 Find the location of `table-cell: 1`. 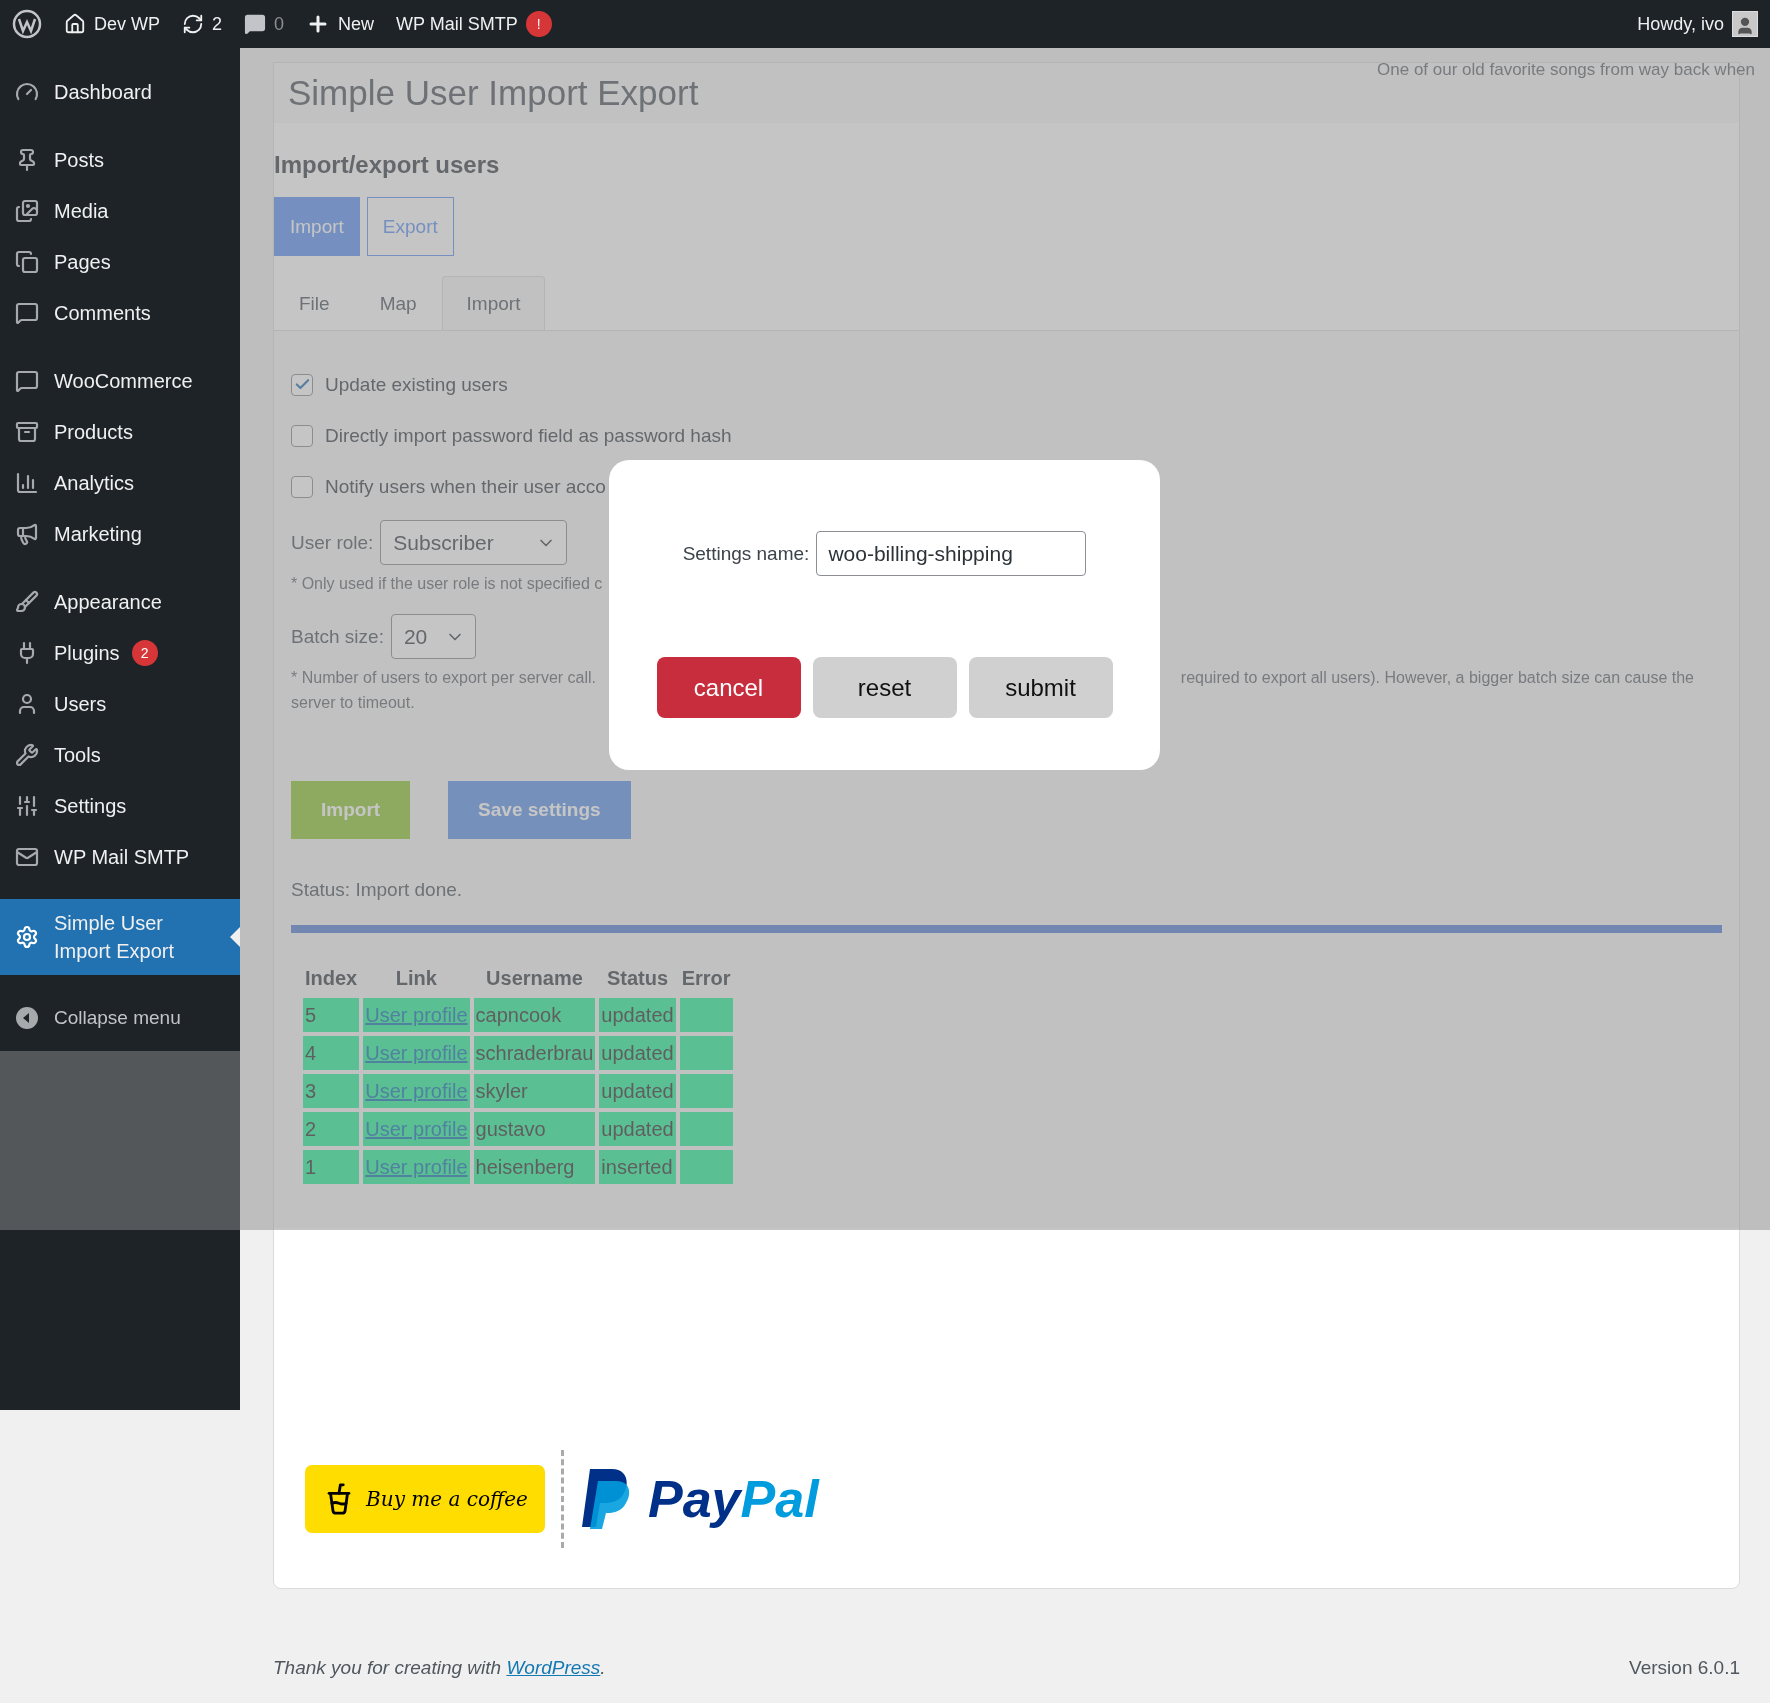

table-cell: 1 is located at coordinates (331, 1167).